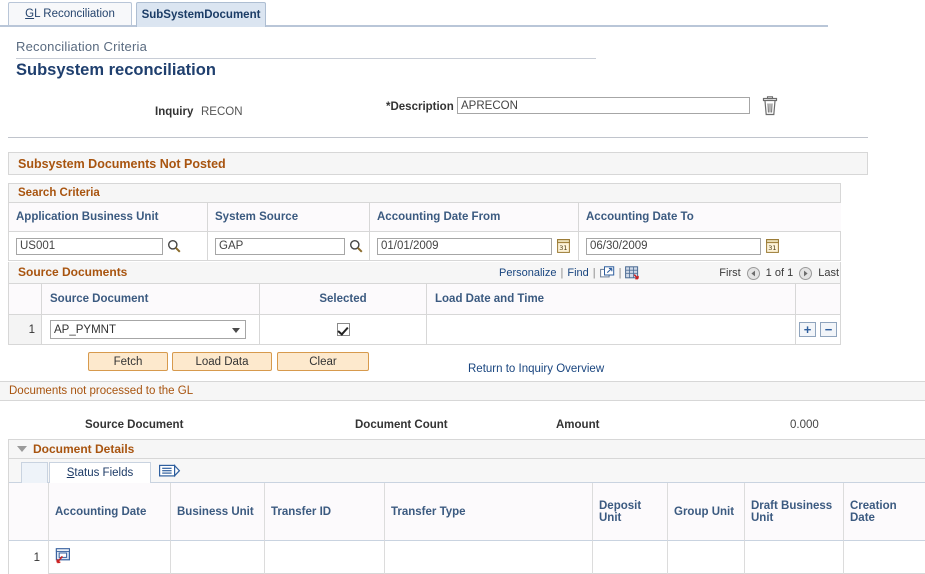 The width and height of the screenshot is (925, 574). I want to click on accounting-date-from-input, so click(464, 246).